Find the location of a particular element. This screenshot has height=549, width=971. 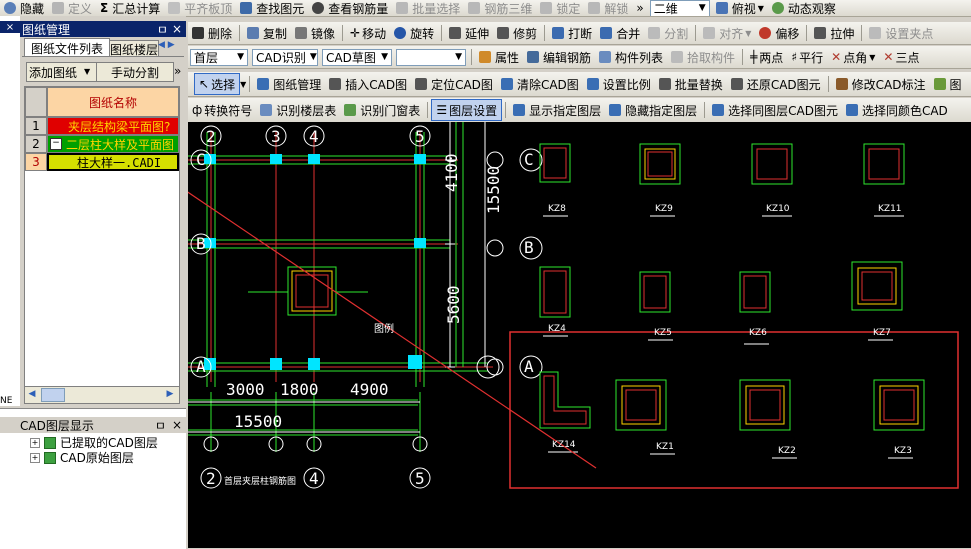

pick-component-button: 拾取构件 is located at coordinates (703, 57).